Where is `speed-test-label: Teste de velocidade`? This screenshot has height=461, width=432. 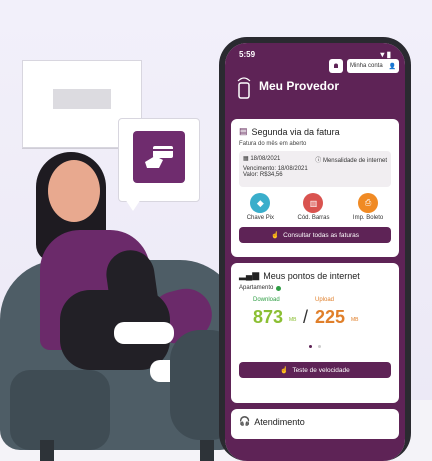 speed-test-label: Teste de velocidade is located at coordinates (321, 370).